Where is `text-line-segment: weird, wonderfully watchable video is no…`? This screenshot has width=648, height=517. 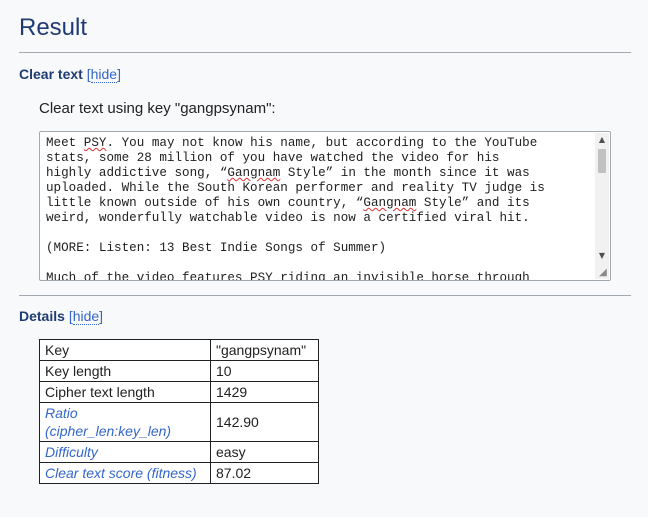 text-line-segment: weird, wonderfully watchable video is no… is located at coordinates (288, 218).